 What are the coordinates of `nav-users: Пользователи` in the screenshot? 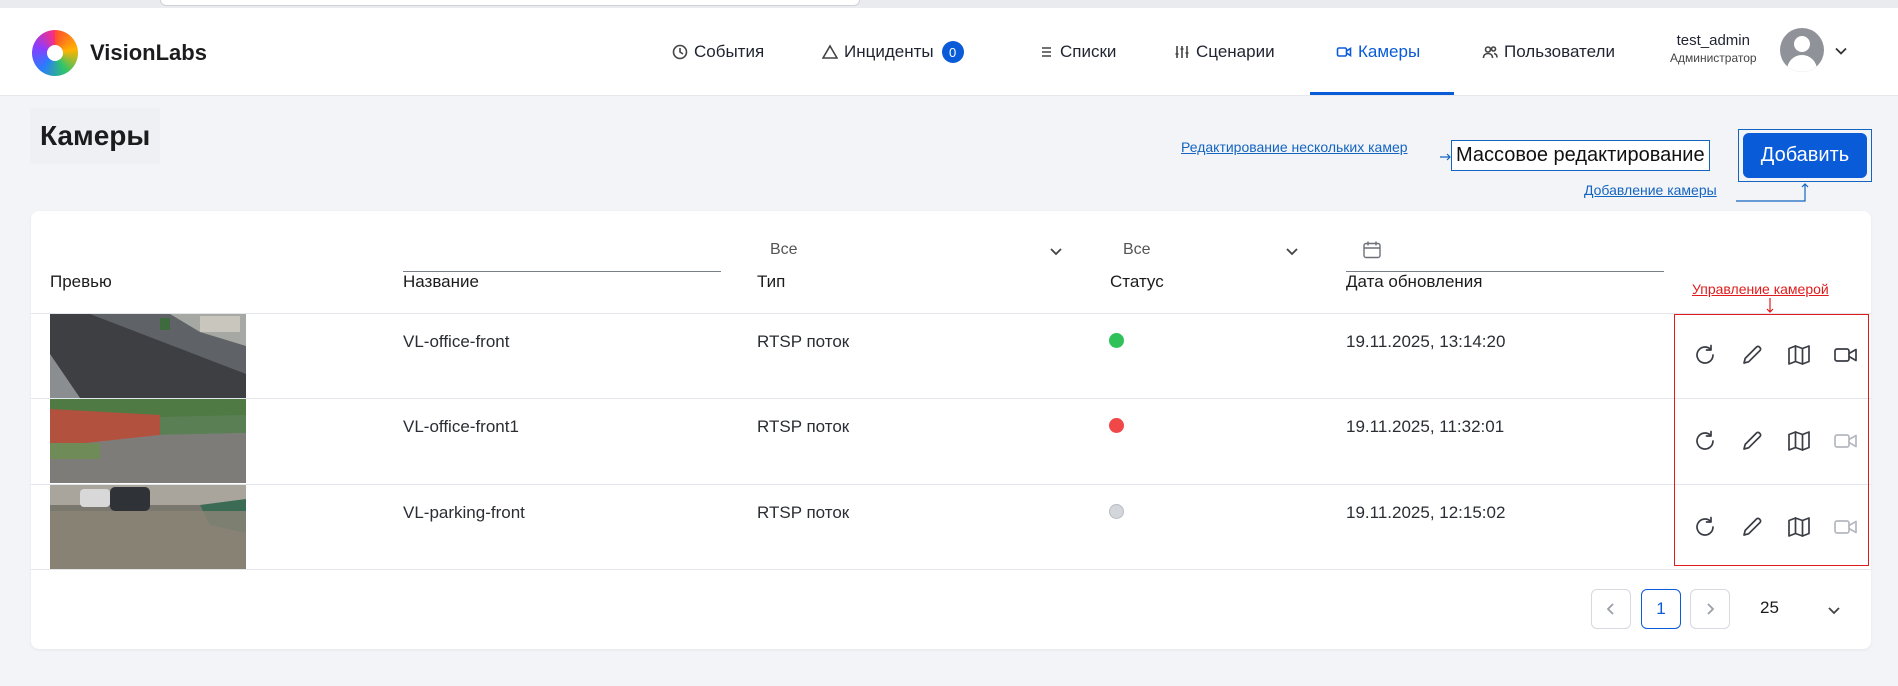 It's located at (1548, 52).